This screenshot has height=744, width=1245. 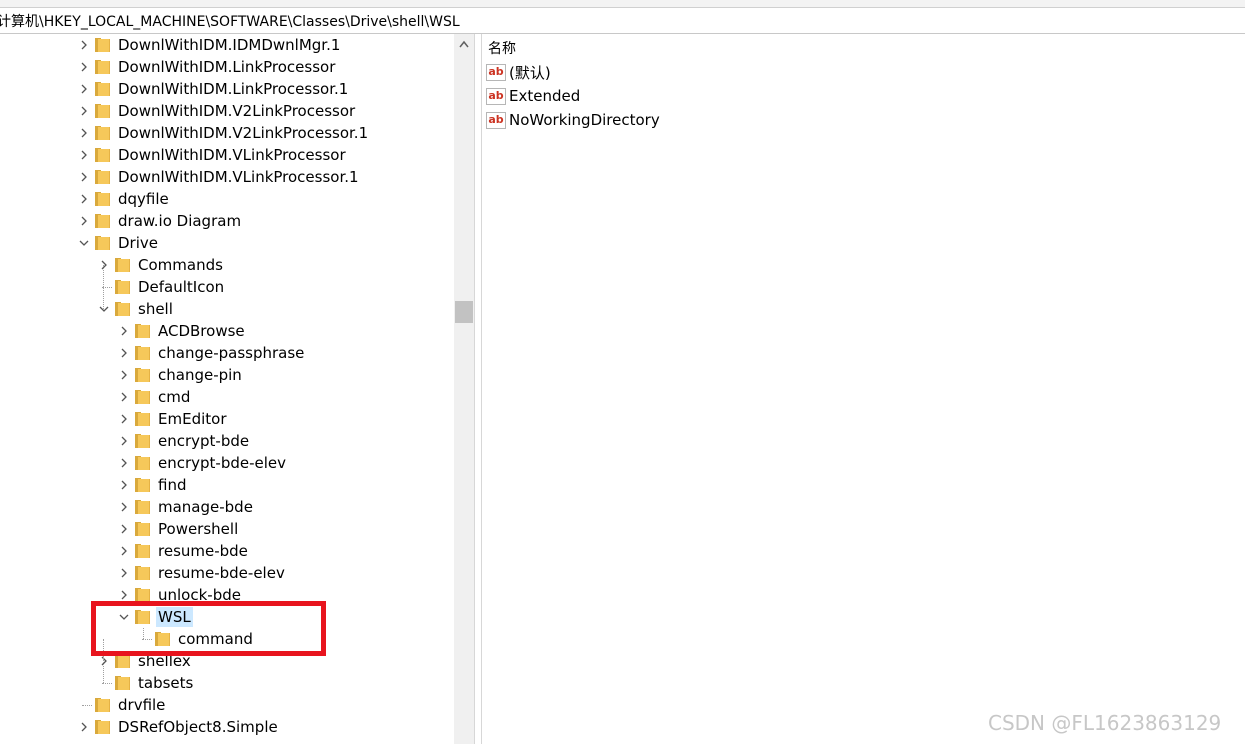 I want to click on tree-item: ACDBrowse, so click(x=286, y=331).